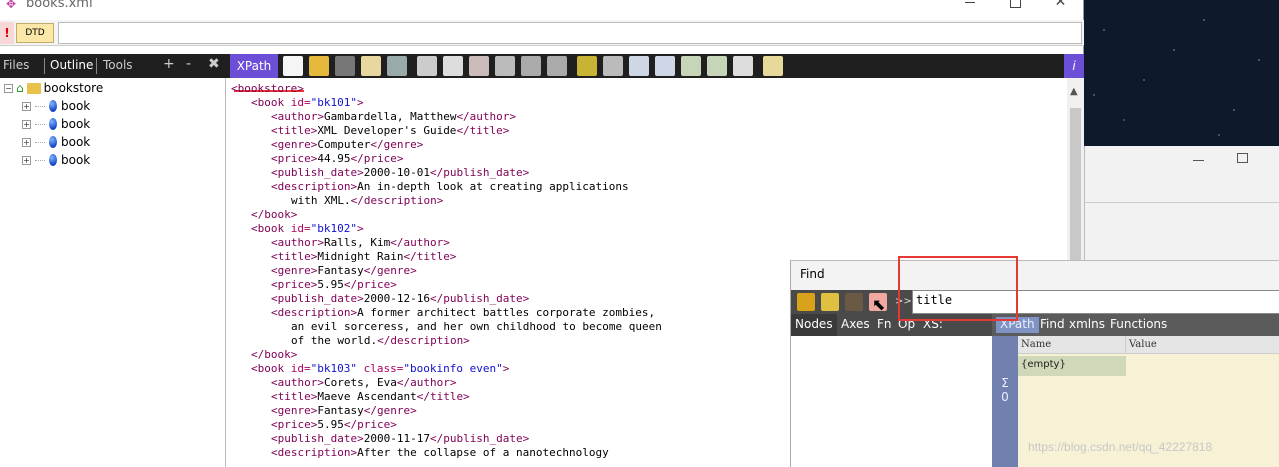 Image resolution: width=1279 pixels, height=467 pixels. What do you see at coordinates (1052, 324) in the screenshot?
I see `tab-find: Find` at bounding box center [1052, 324].